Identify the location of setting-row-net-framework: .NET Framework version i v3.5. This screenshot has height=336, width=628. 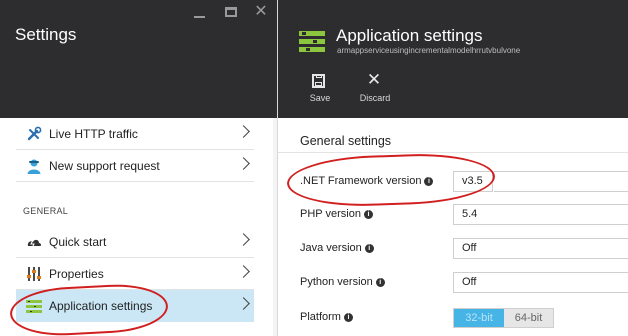
(453, 182).